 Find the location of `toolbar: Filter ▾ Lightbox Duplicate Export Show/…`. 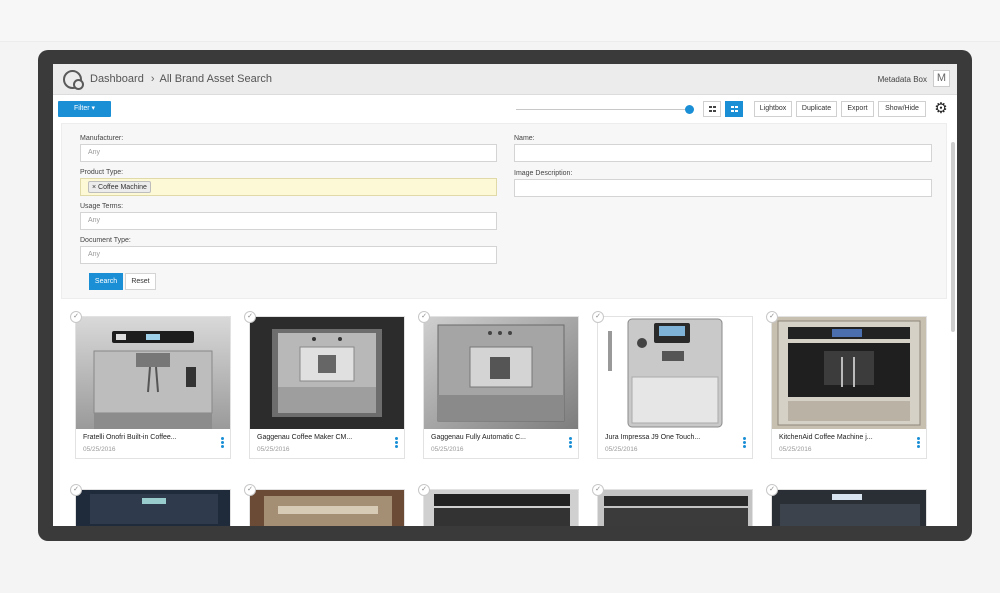

toolbar: Filter ▾ Lightbox Duplicate Export Show/… is located at coordinates (505, 109).